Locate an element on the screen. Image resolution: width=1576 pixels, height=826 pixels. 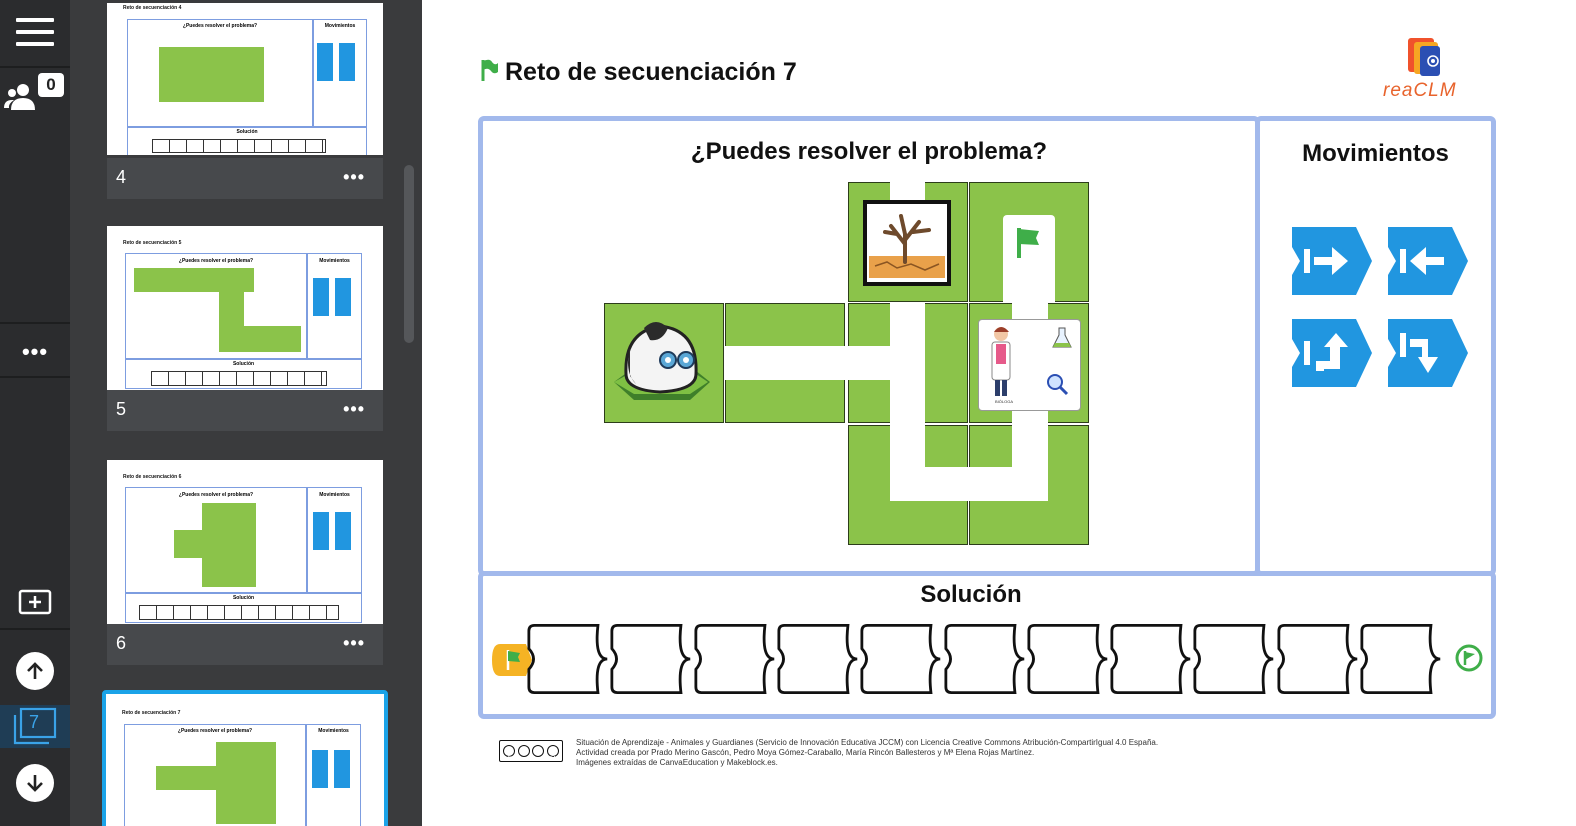
robot-icon is located at coordinates (662, 361).